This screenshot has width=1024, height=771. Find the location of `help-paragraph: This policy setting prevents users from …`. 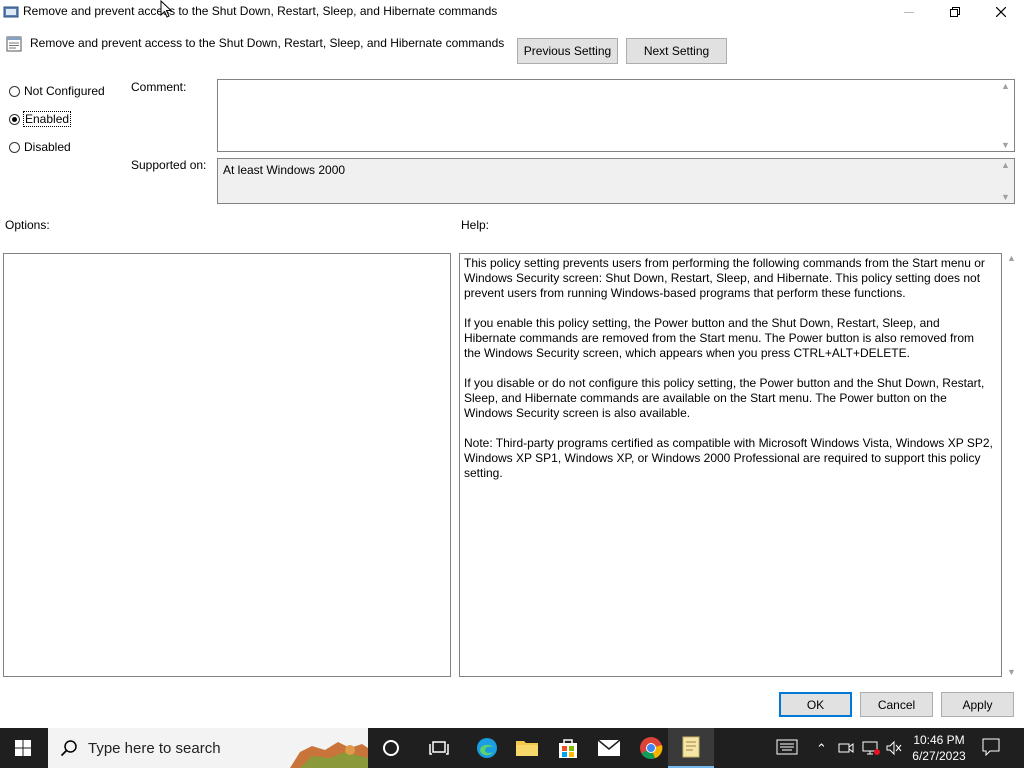

help-paragraph: This policy setting prevents users from … is located at coordinates (724, 278).